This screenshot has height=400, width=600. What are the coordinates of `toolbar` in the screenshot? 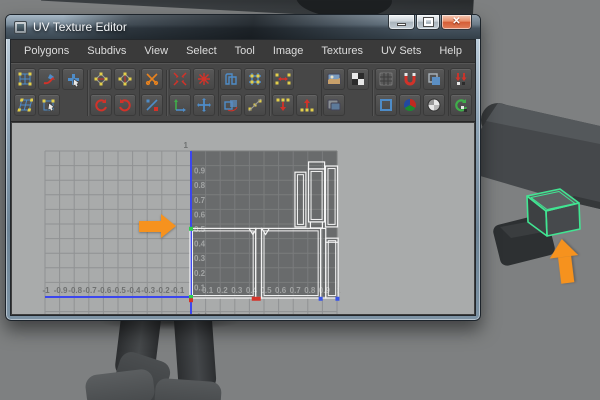 It's located at (243, 92).